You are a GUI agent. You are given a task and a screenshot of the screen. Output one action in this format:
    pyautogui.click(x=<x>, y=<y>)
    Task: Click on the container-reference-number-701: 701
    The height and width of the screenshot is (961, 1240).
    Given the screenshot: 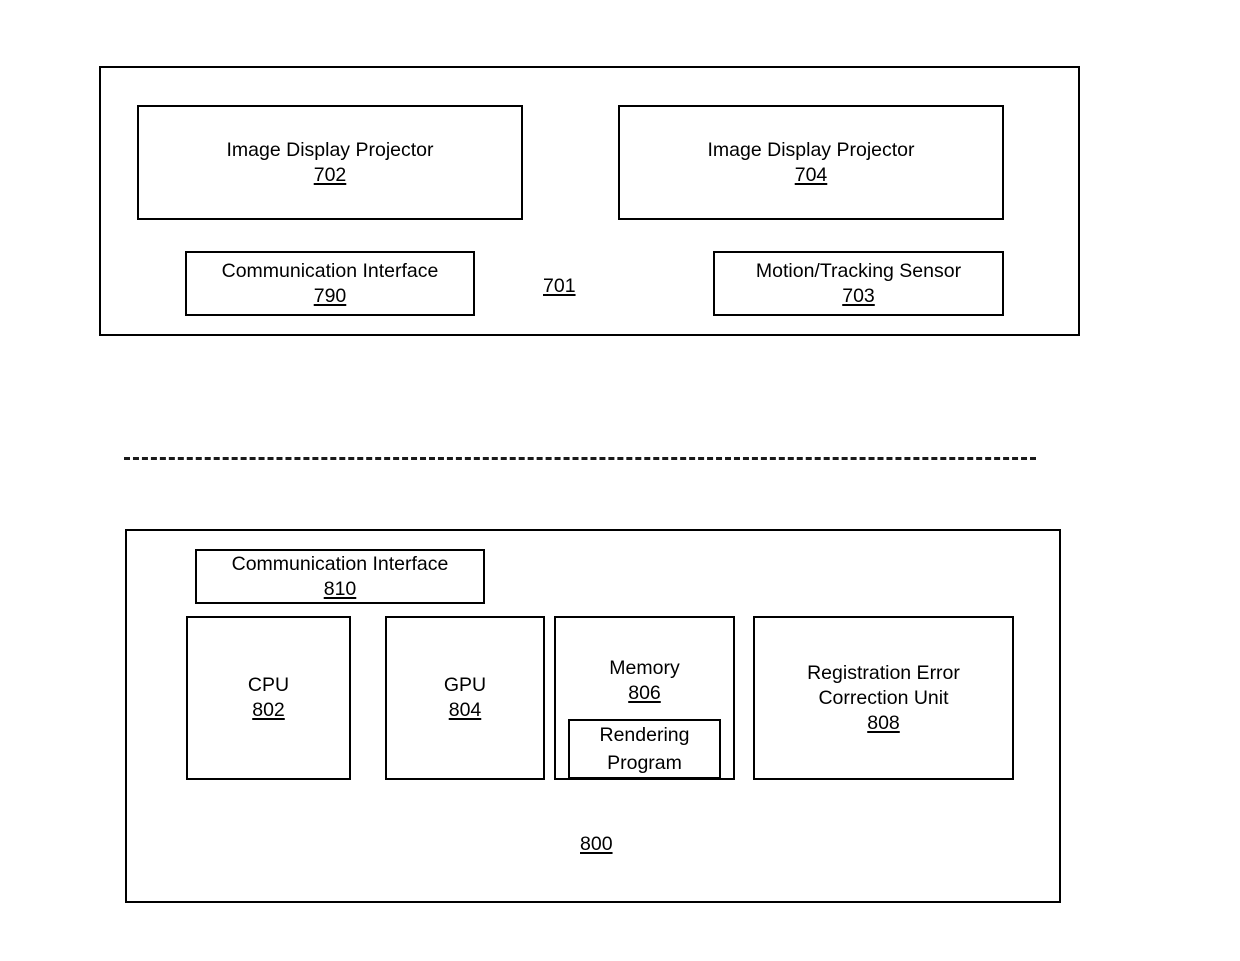 What is the action you would take?
    pyautogui.click(x=559, y=286)
    